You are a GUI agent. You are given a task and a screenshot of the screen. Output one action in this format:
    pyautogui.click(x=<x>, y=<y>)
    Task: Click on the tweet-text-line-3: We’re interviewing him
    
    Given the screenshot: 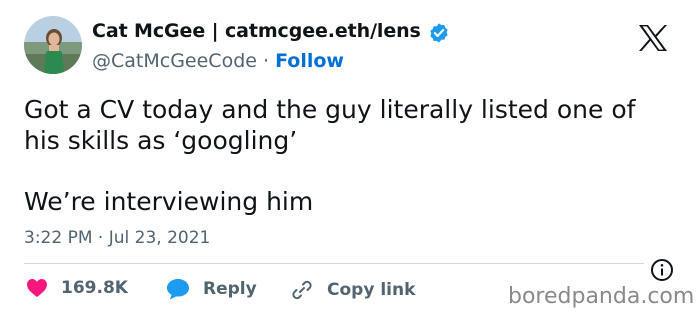 What is the action you would take?
    pyautogui.click(x=169, y=201)
    